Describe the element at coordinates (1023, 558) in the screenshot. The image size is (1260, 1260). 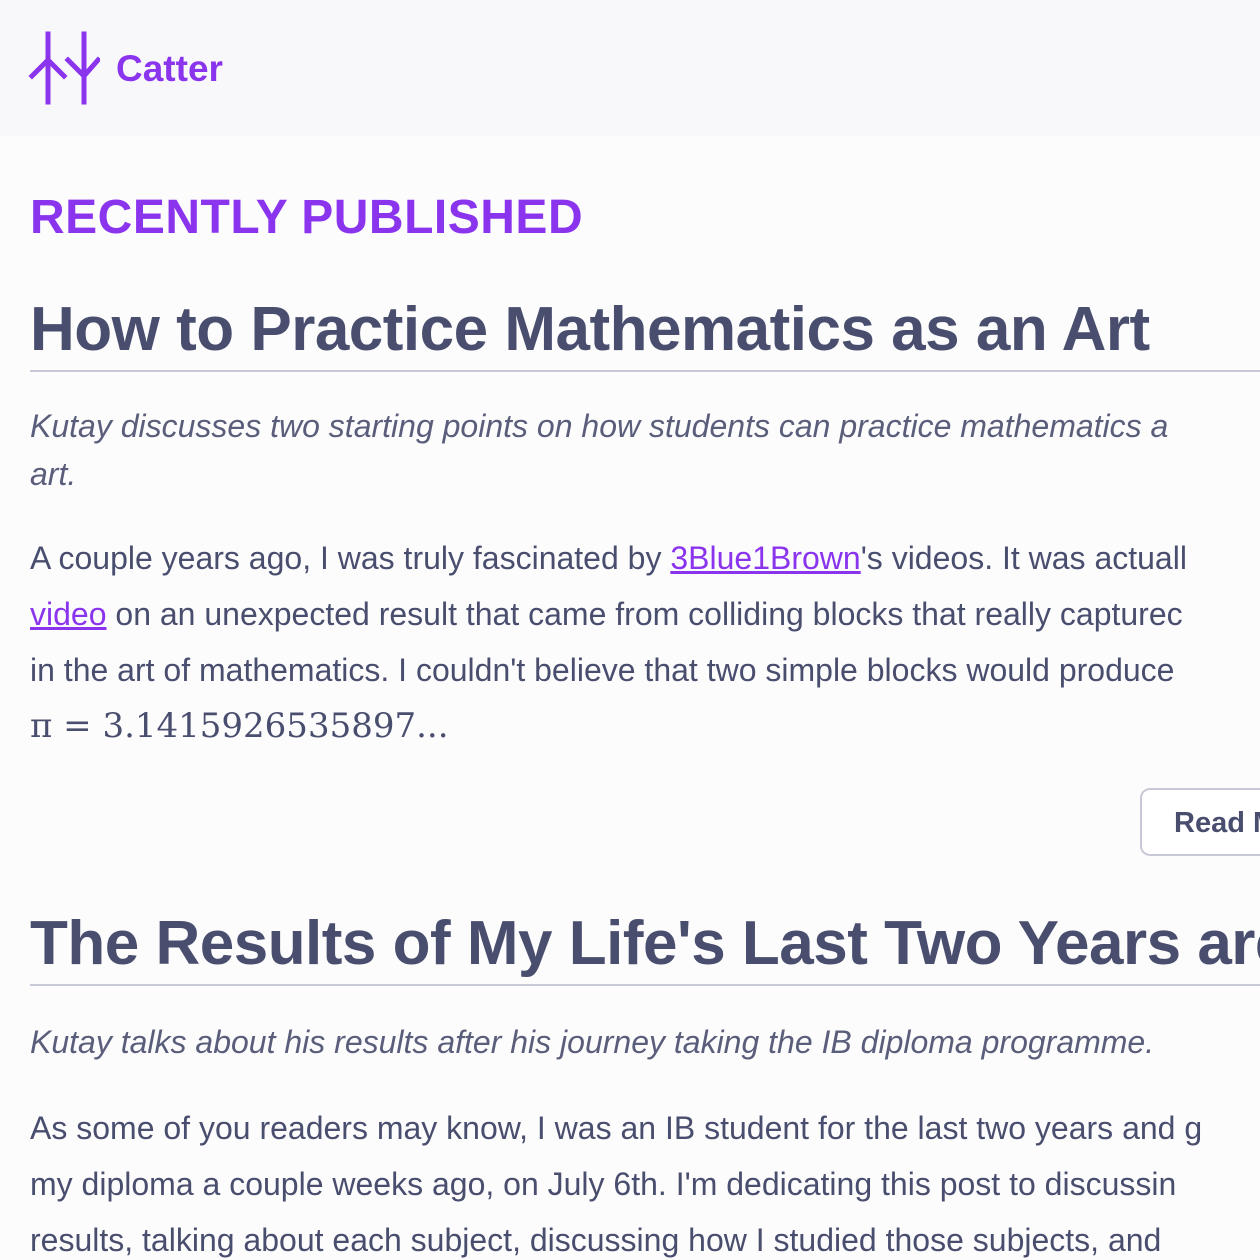
I see `excerpt-text: 's videos. It was actuall` at that location.